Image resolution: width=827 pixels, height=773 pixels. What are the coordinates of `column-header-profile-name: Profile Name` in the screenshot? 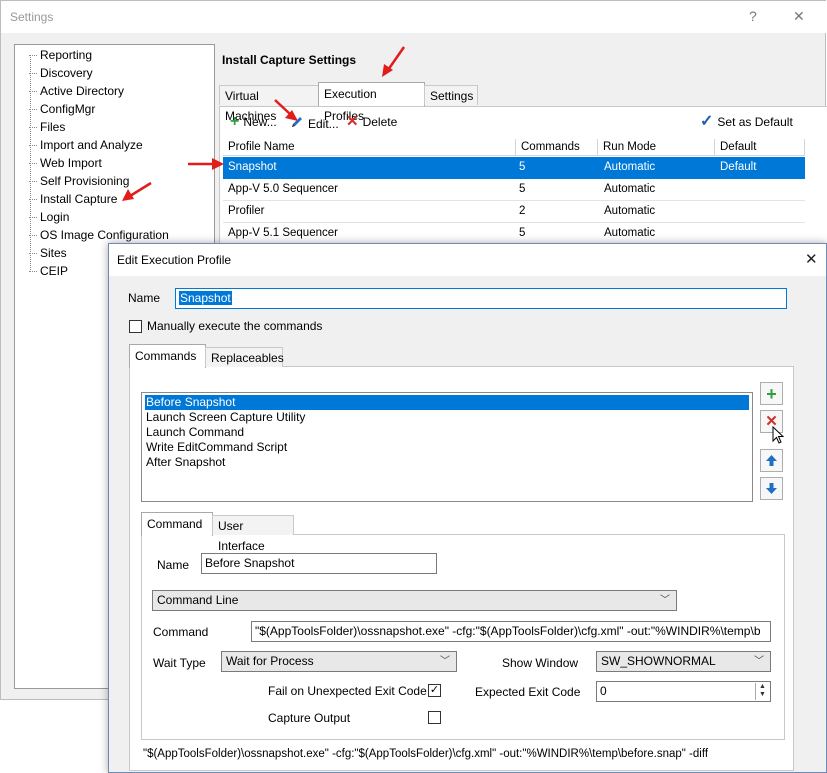 It's located at (369, 147).